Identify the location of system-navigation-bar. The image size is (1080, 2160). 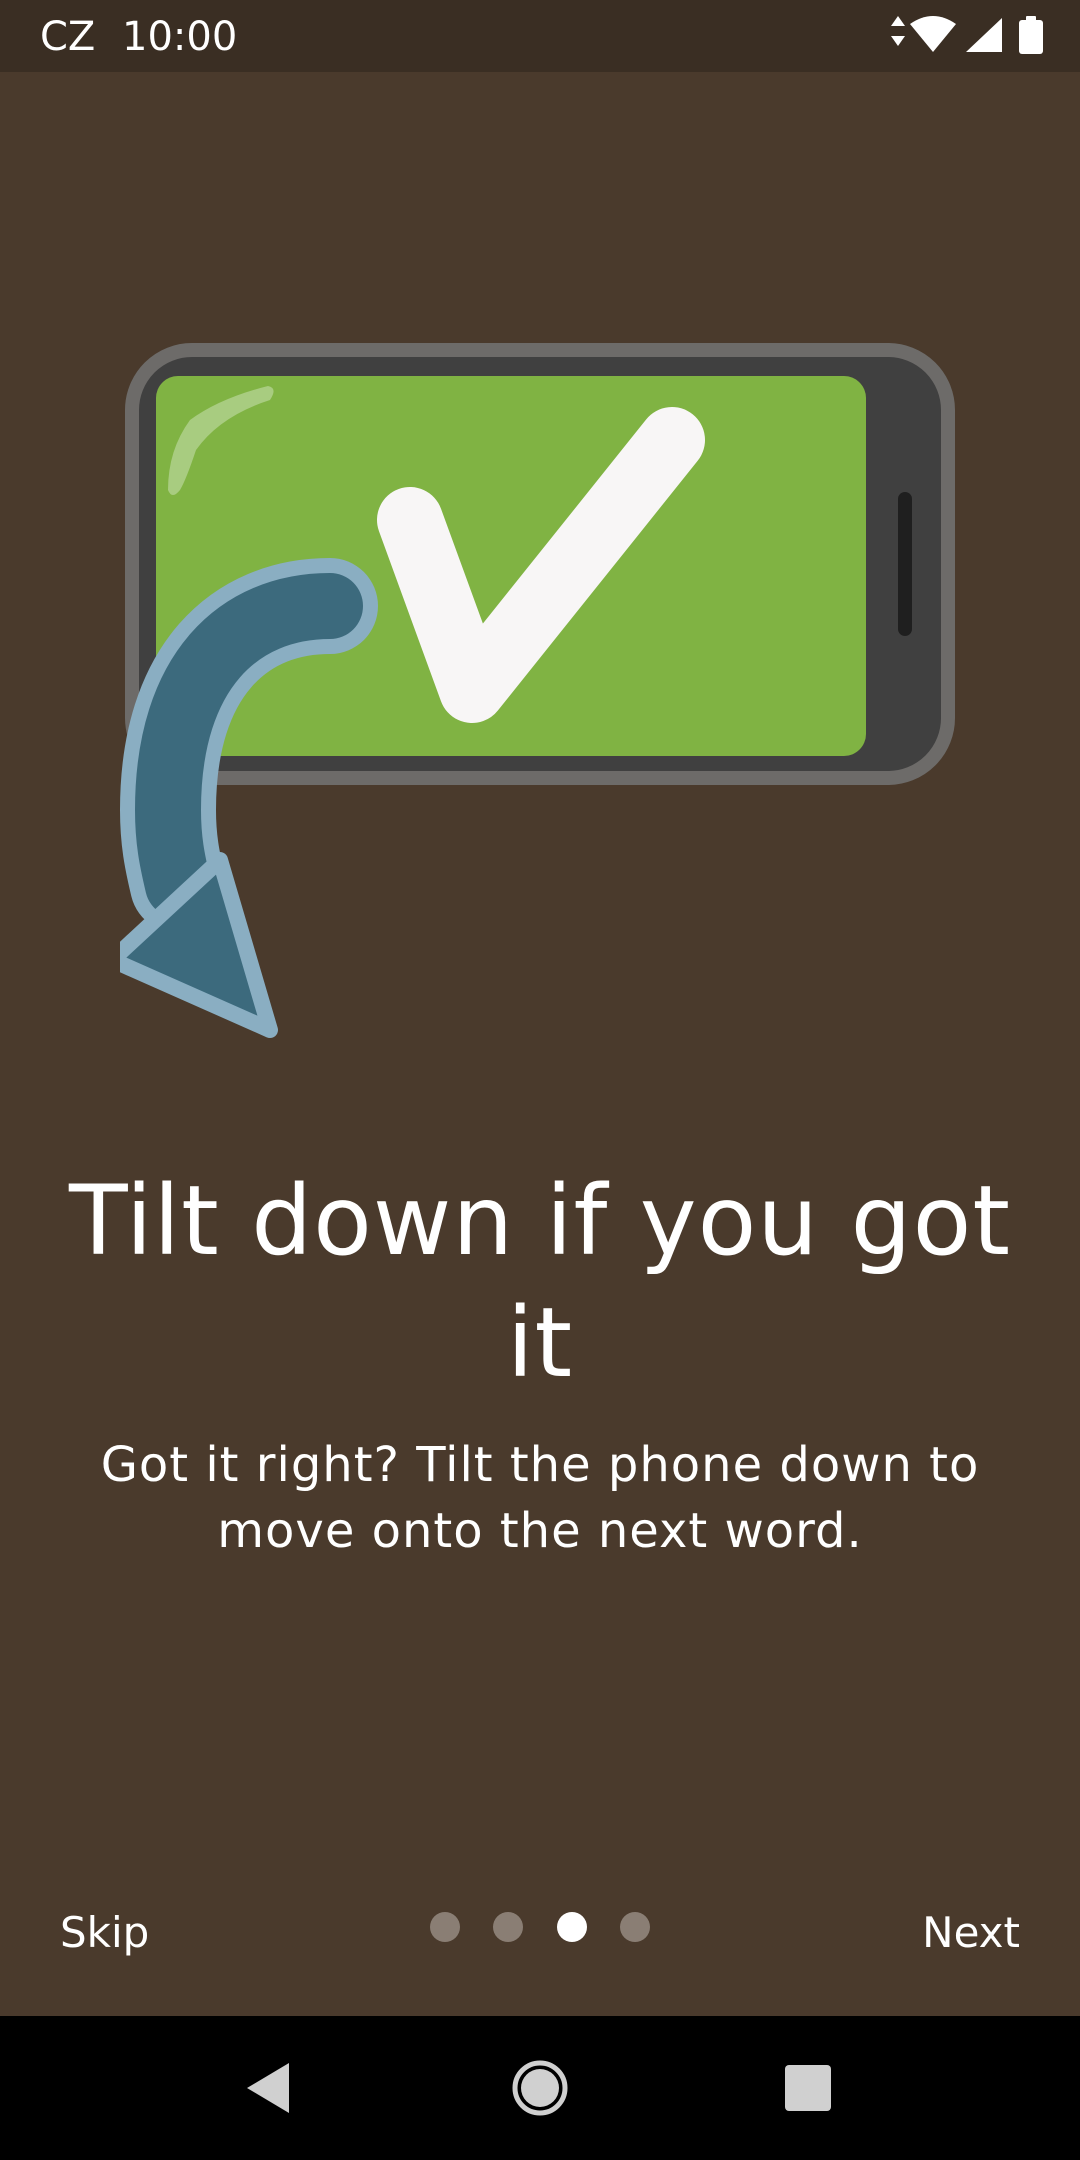
(540, 2088).